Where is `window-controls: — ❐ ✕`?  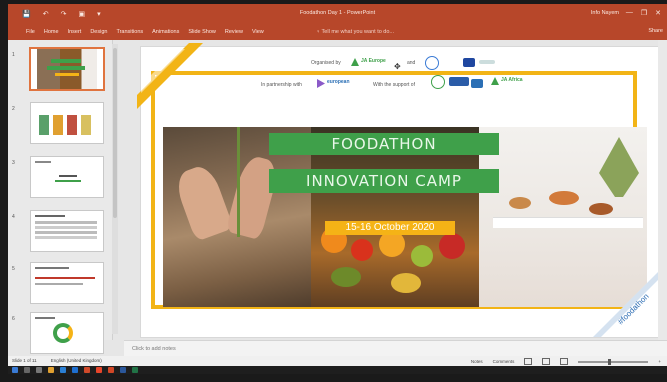
window-controls: — ❐ ✕ is located at coordinates (643, 13).